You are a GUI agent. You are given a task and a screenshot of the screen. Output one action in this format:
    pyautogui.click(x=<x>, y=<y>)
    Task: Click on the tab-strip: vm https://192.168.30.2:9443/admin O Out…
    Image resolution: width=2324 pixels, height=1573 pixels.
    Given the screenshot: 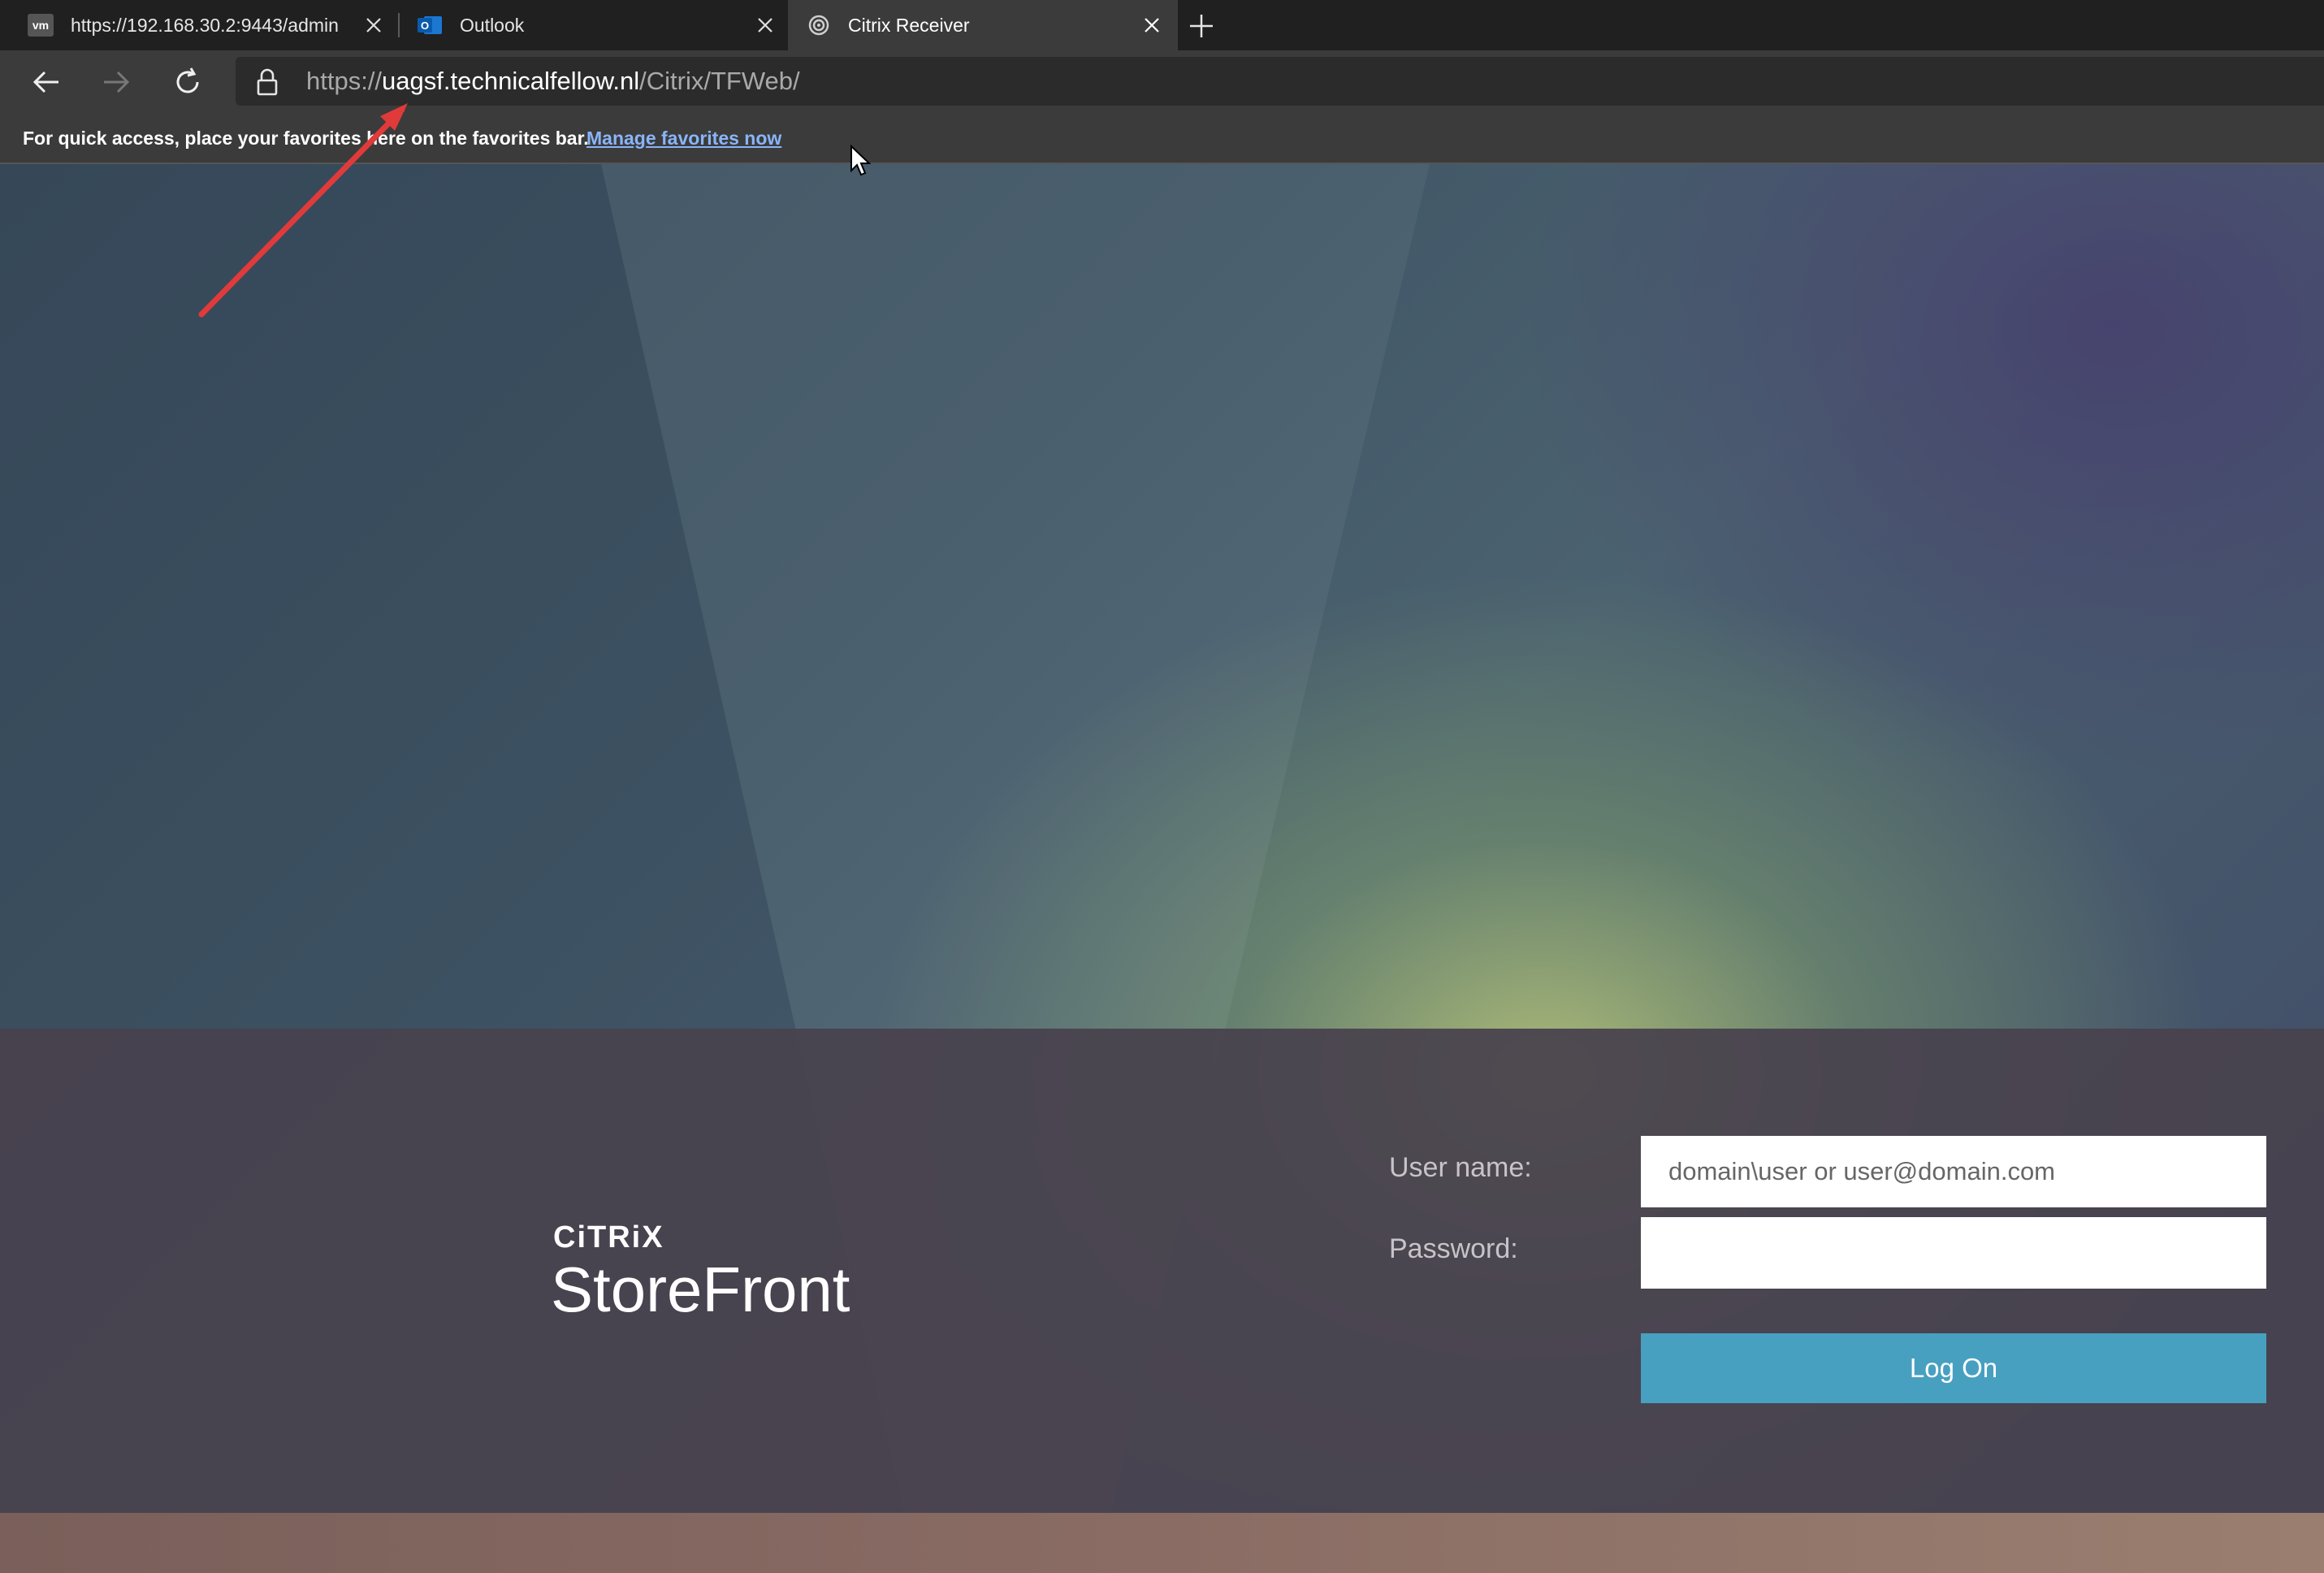 What is the action you would take?
    pyautogui.click(x=1162, y=25)
    